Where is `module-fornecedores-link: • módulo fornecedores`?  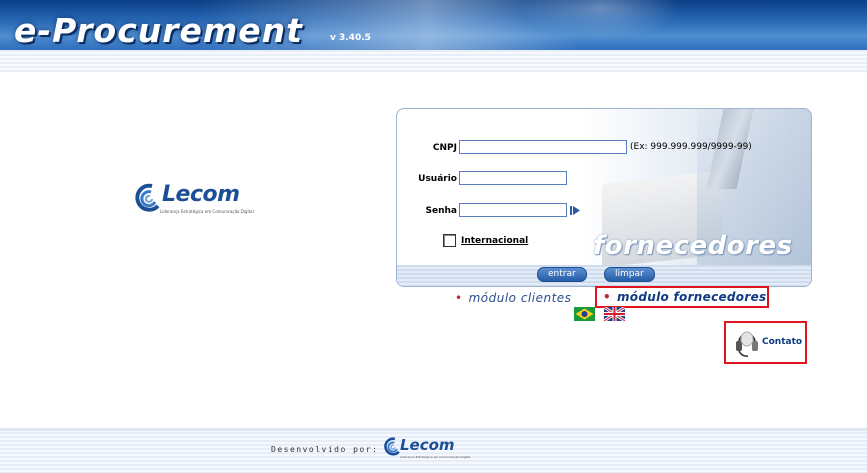
module-fornecedores-link: • módulo fornecedores is located at coordinates (684, 297).